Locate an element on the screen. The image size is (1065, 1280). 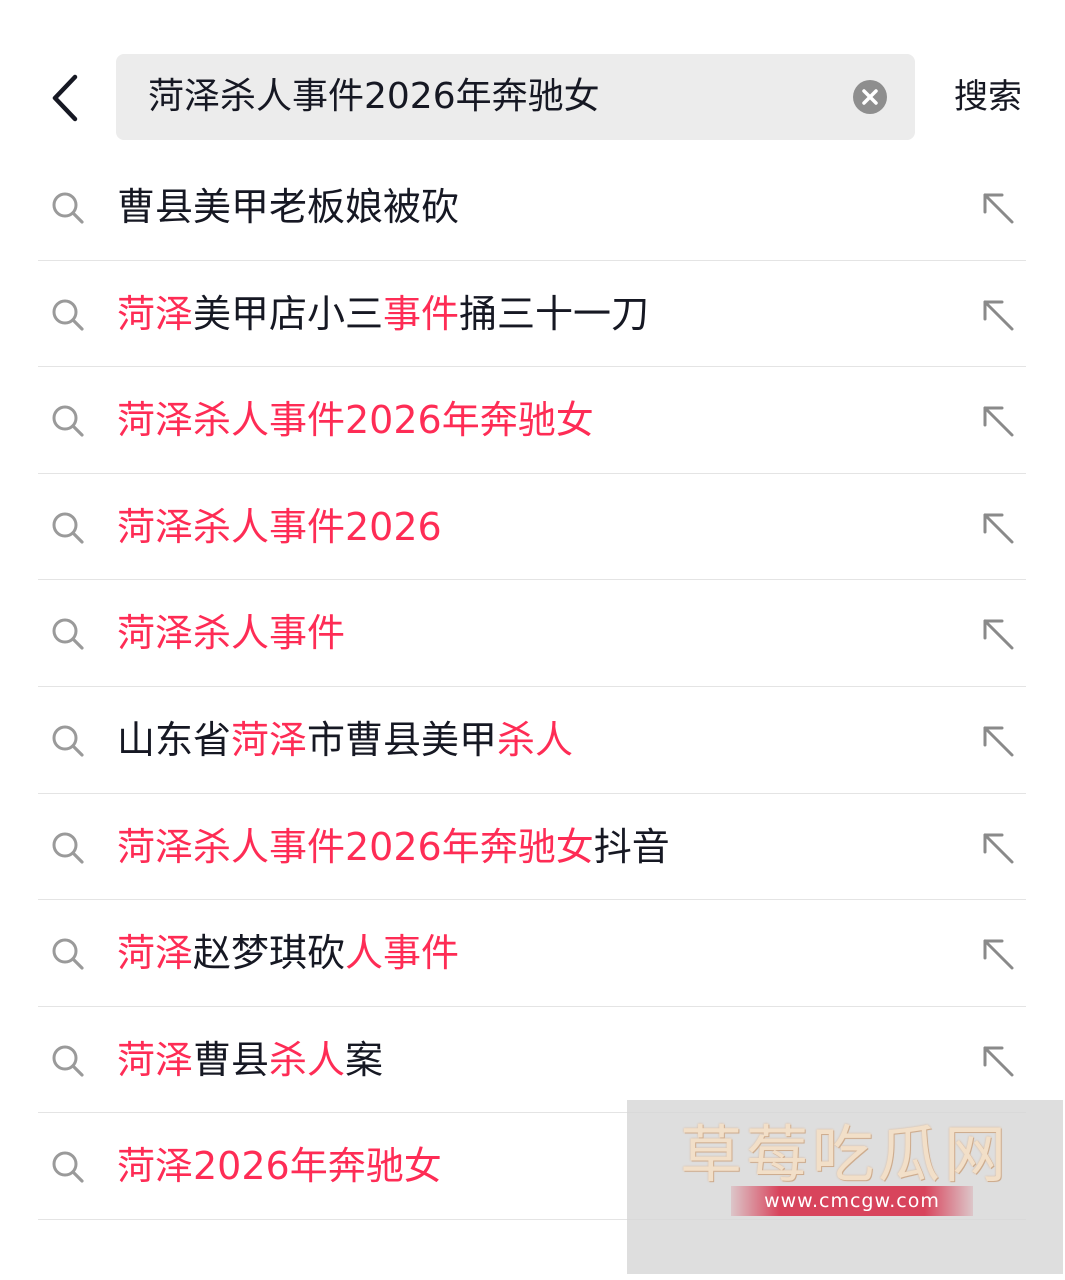
clear-circle-icon is located at coordinates (870, 97).